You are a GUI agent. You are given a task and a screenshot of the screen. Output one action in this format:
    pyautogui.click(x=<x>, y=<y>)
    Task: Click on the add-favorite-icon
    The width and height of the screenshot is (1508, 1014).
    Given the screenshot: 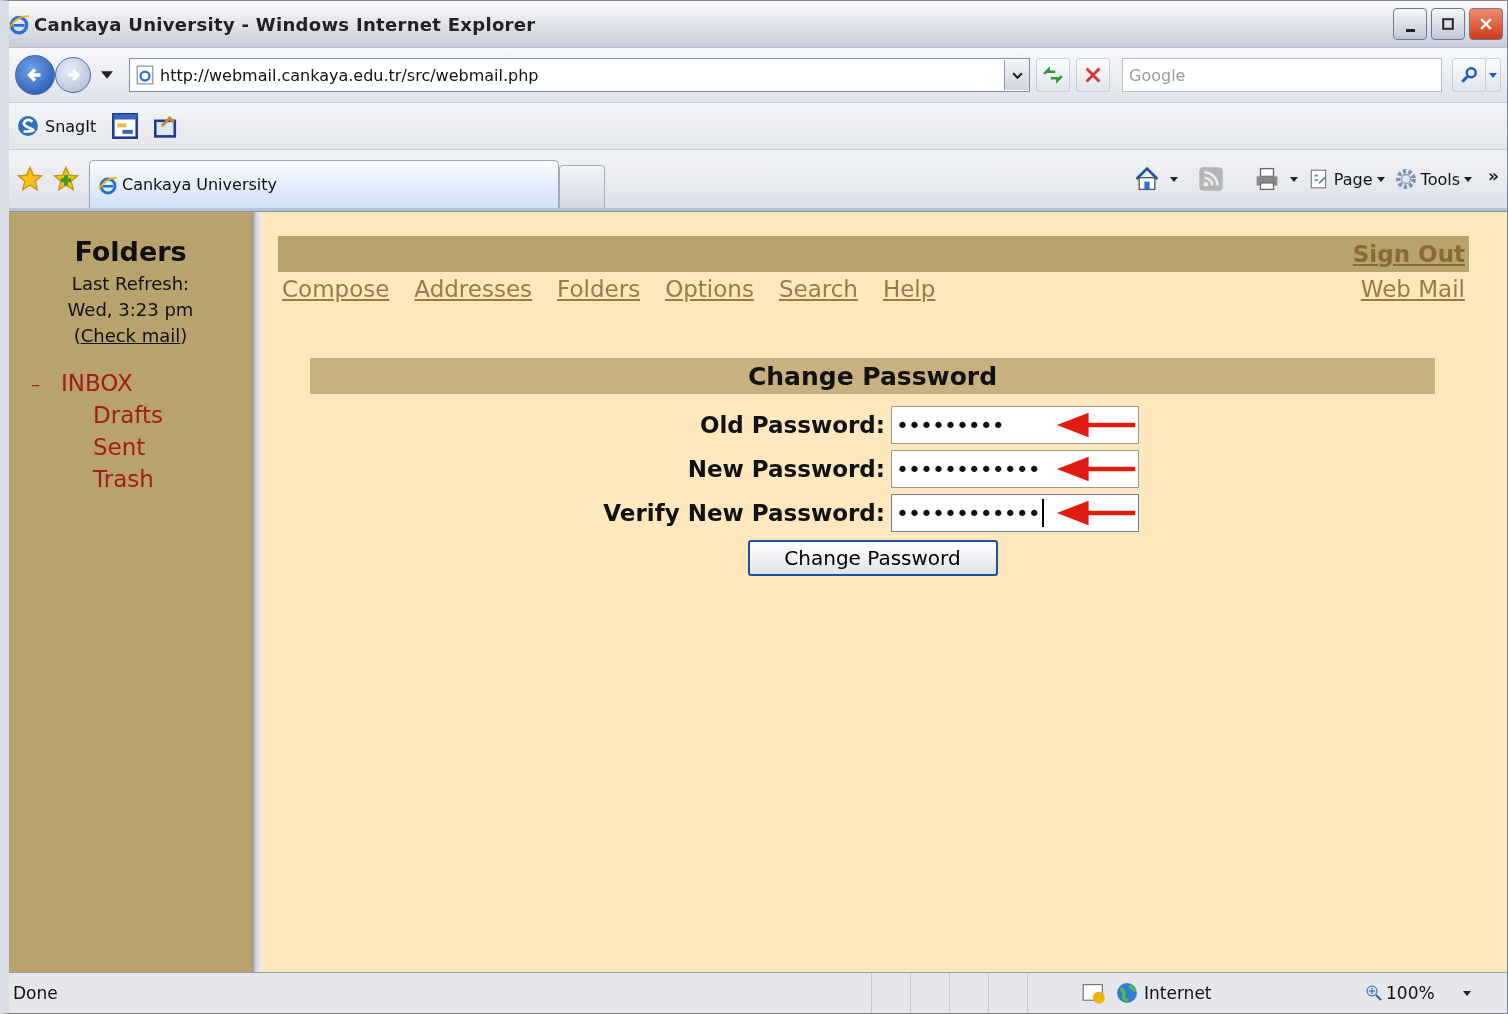 What is the action you would take?
    pyautogui.click(x=66, y=179)
    